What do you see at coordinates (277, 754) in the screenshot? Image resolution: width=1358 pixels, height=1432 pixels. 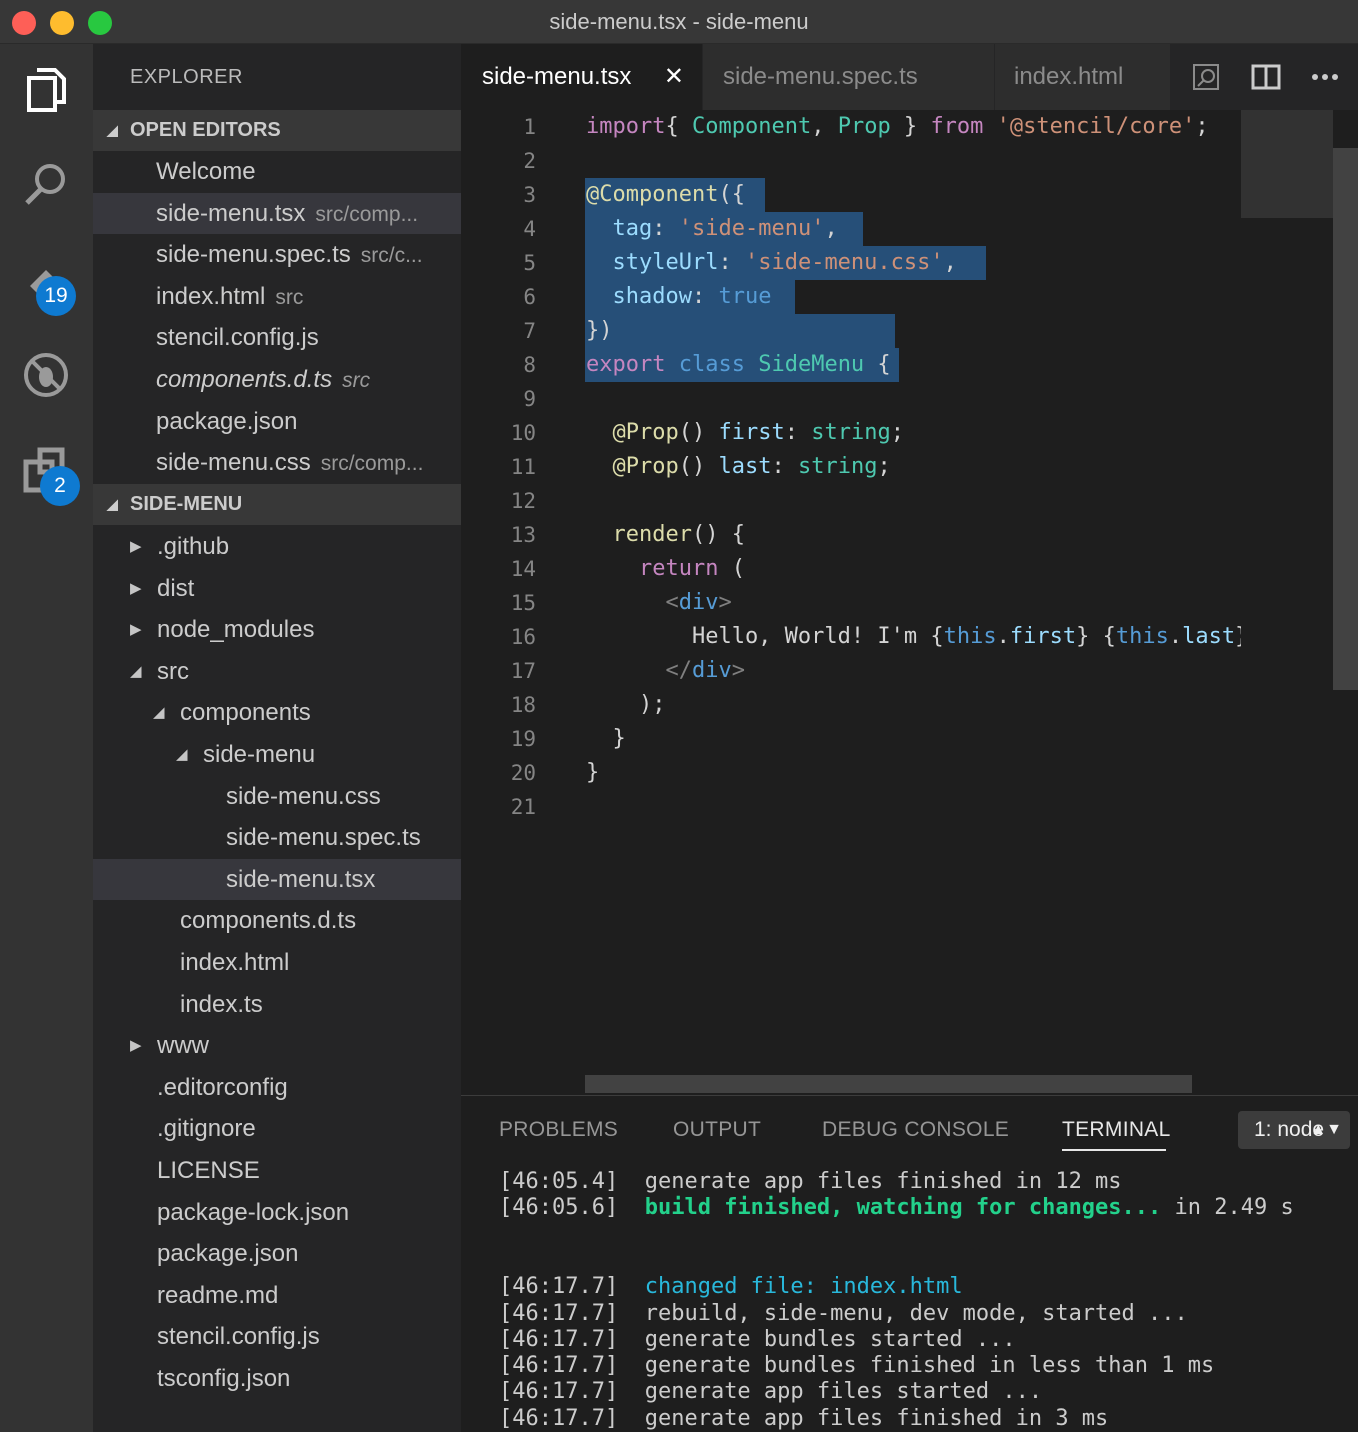 I see `tree-folder: ◢ side-menu` at bounding box center [277, 754].